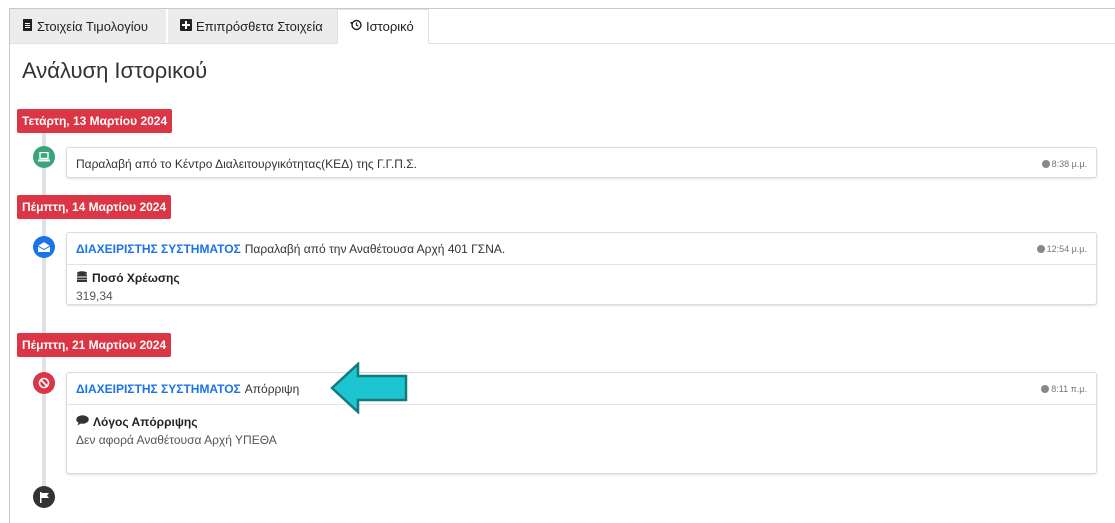  What do you see at coordinates (95, 121) in the screenshot?
I see `date-badge: Τετάρτη, 13 Μαρτίου 2024` at bounding box center [95, 121].